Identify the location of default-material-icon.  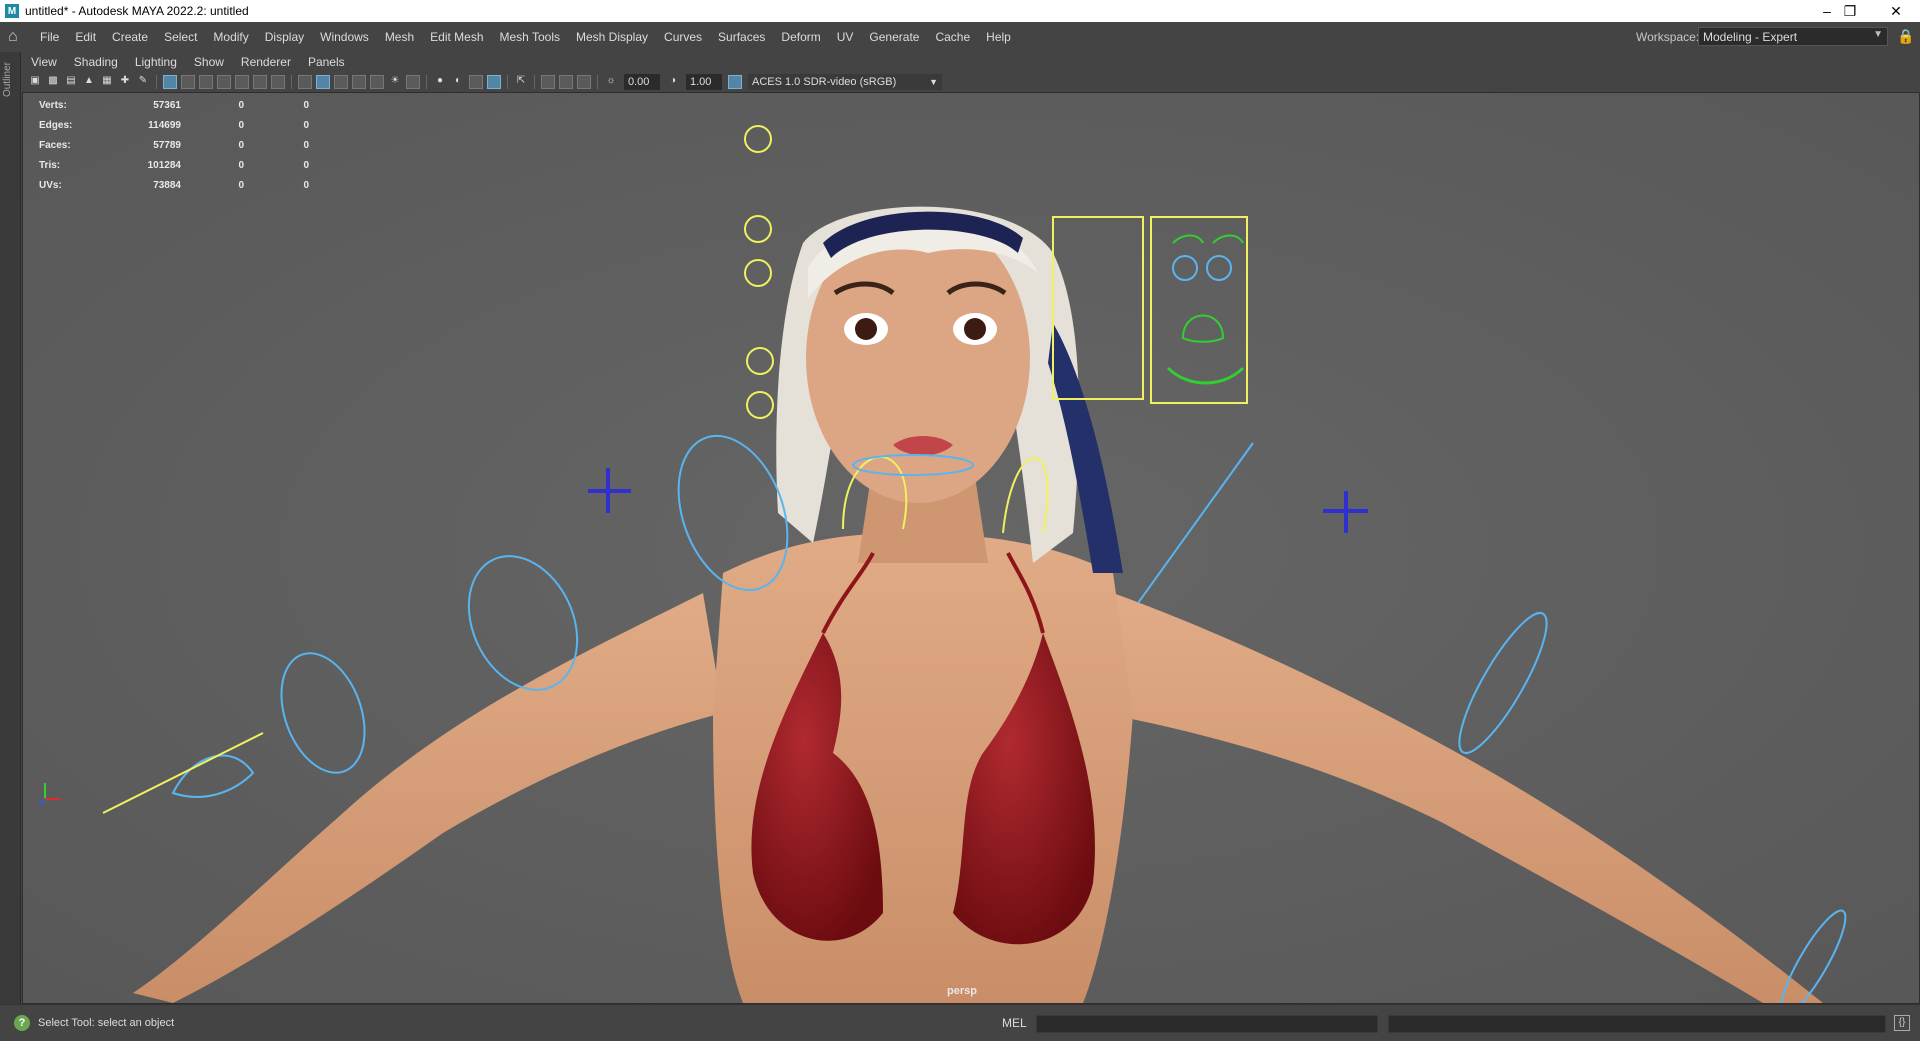
(341, 82).